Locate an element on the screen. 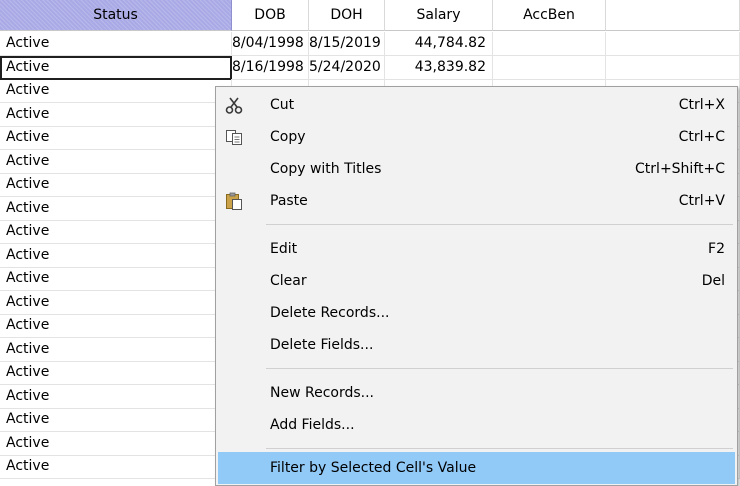 This screenshot has width=740, height=486. menu-item-shortcut: Ctrl+V is located at coordinates (701, 201).